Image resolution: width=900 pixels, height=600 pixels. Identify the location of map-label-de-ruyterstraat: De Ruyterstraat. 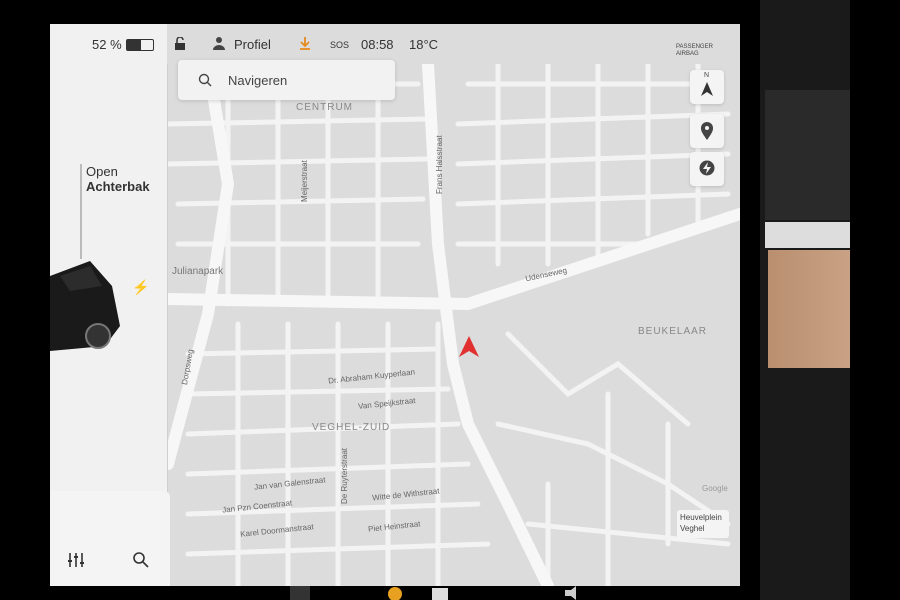
(344, 475).